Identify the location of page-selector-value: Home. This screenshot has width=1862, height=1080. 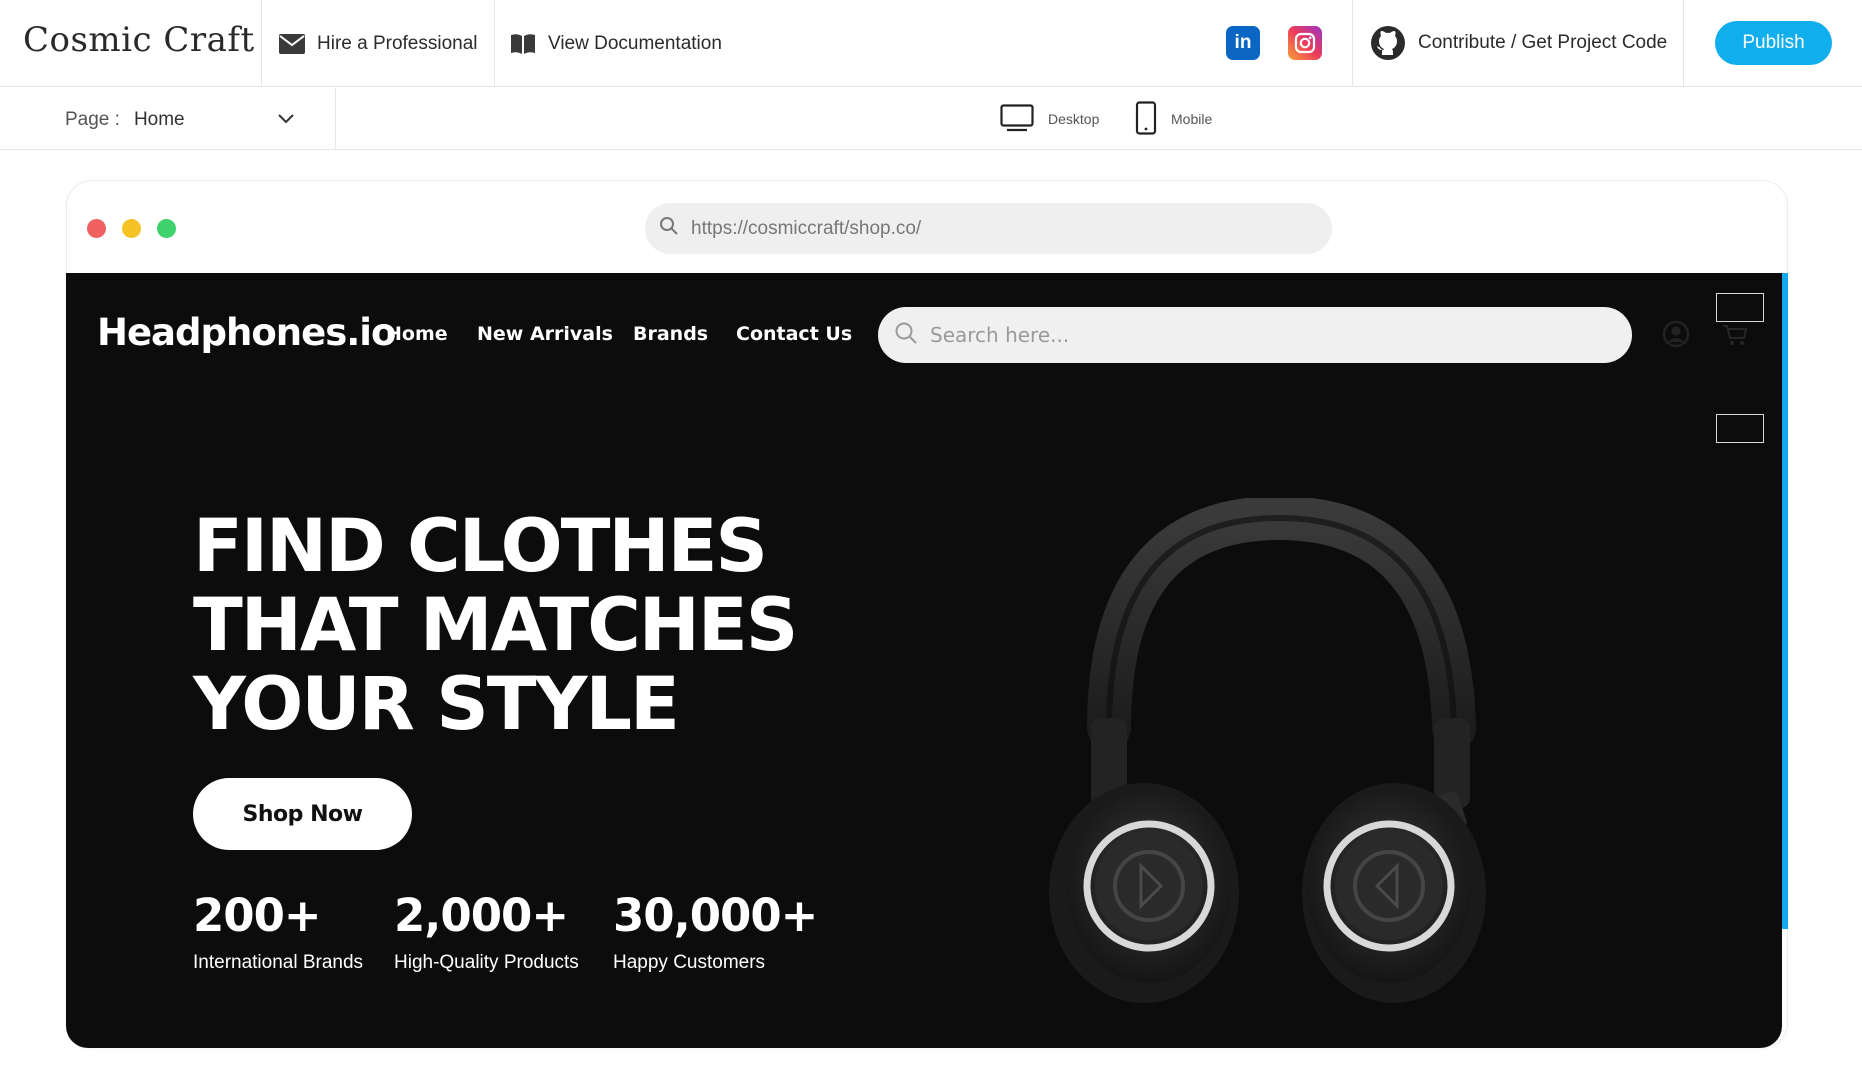
(159, 119).